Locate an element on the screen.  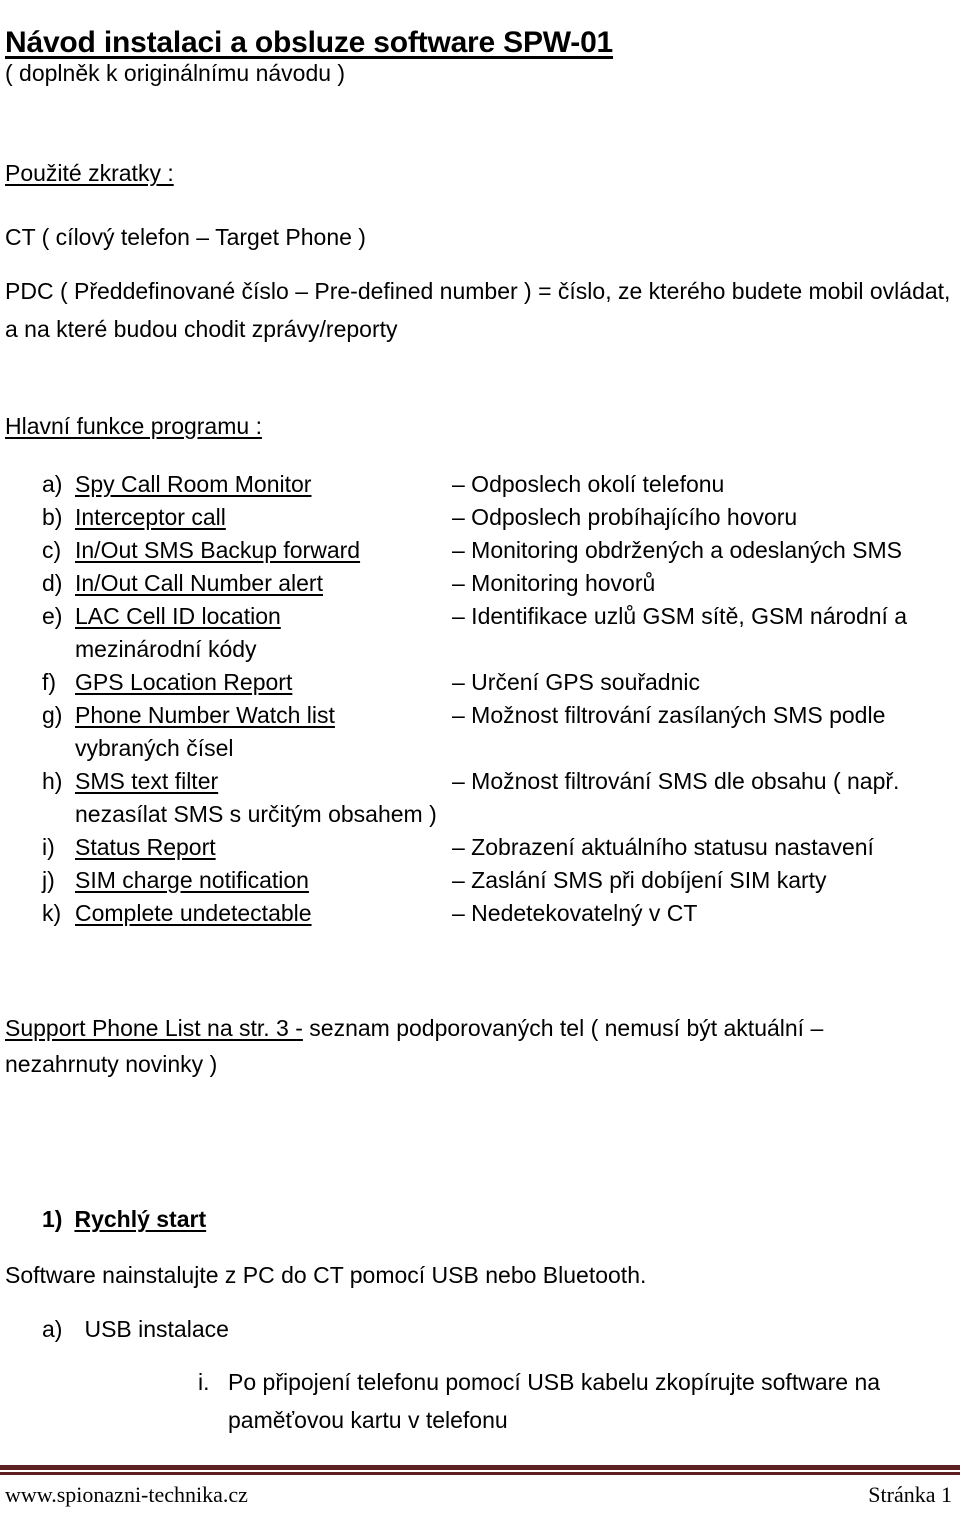
quickstart-sub-marker: a) is located at coordinates (52, 1329).